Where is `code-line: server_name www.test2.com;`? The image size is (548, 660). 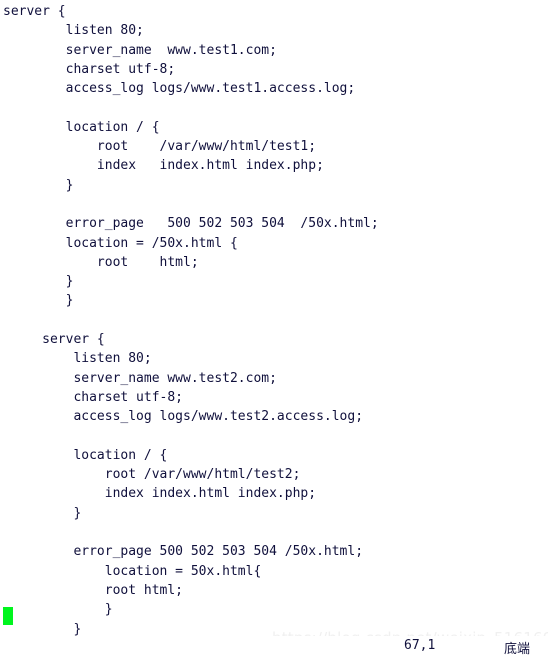 code-line: server_name www.test2.com; is located at coordinates (140, 378).